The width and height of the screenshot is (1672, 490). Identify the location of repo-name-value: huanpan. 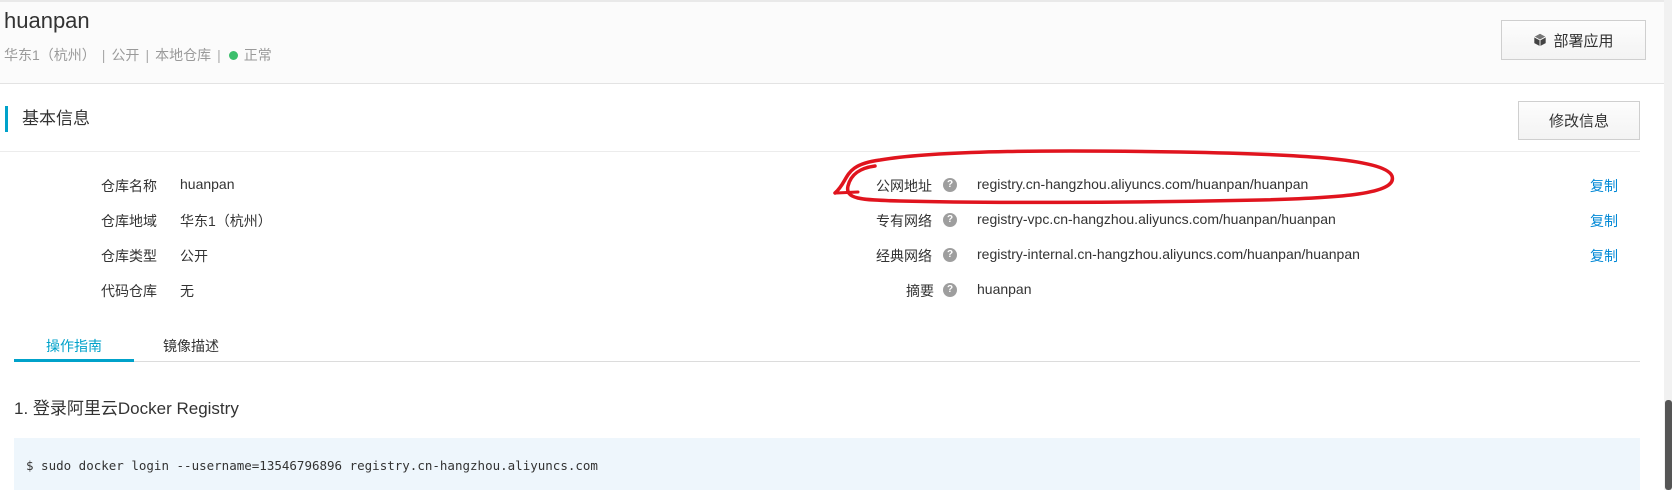
(207, 184).